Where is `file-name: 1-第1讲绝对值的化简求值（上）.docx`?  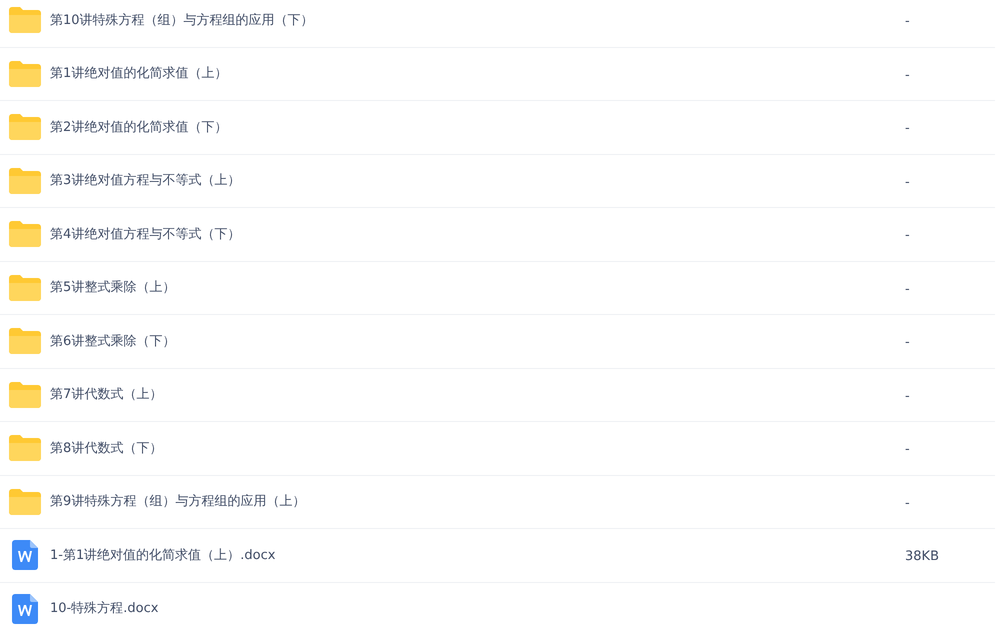
file-name: 1-第1讲绝对值的化简求值（上）.docx is located at coordinates (477, 555).